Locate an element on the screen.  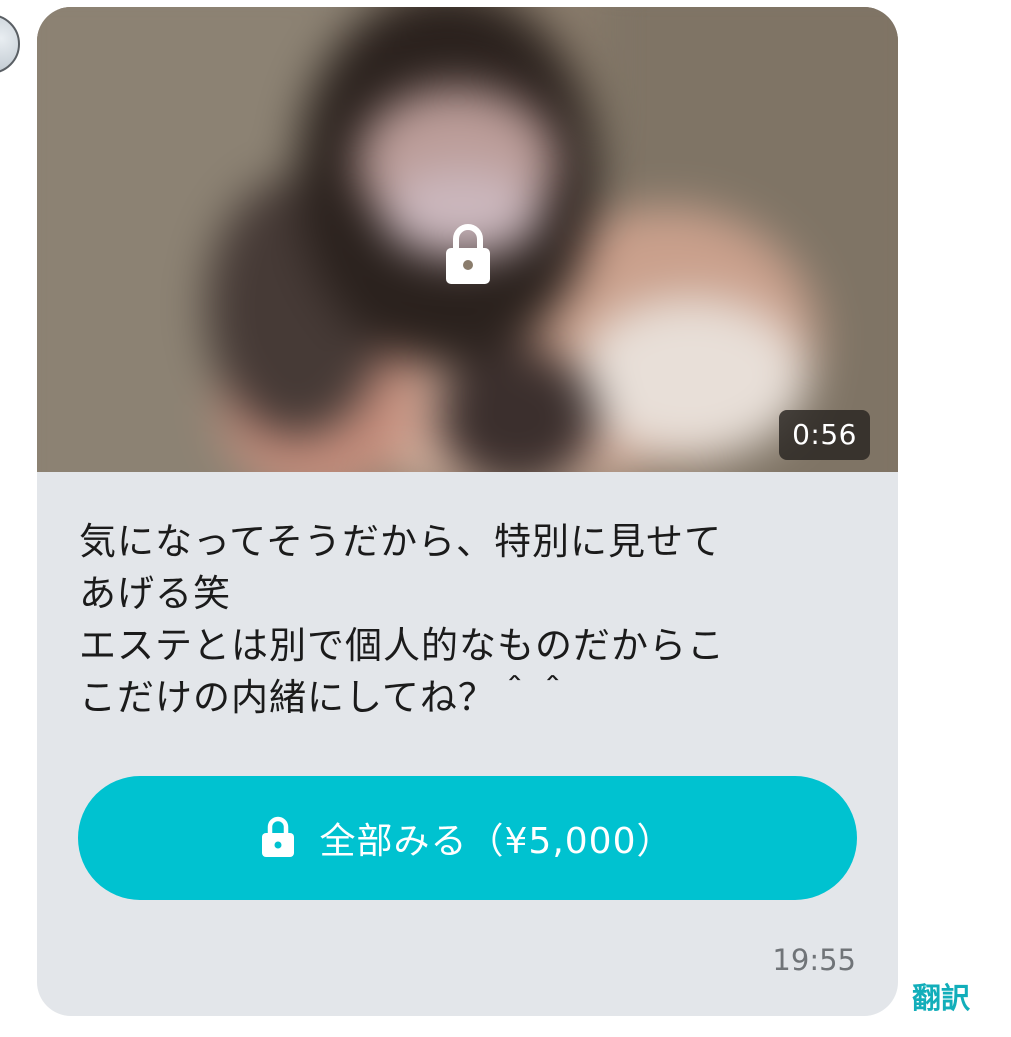
unlock-button-label: 全部みる（¥5,000） is located at coordinates (496, 841).